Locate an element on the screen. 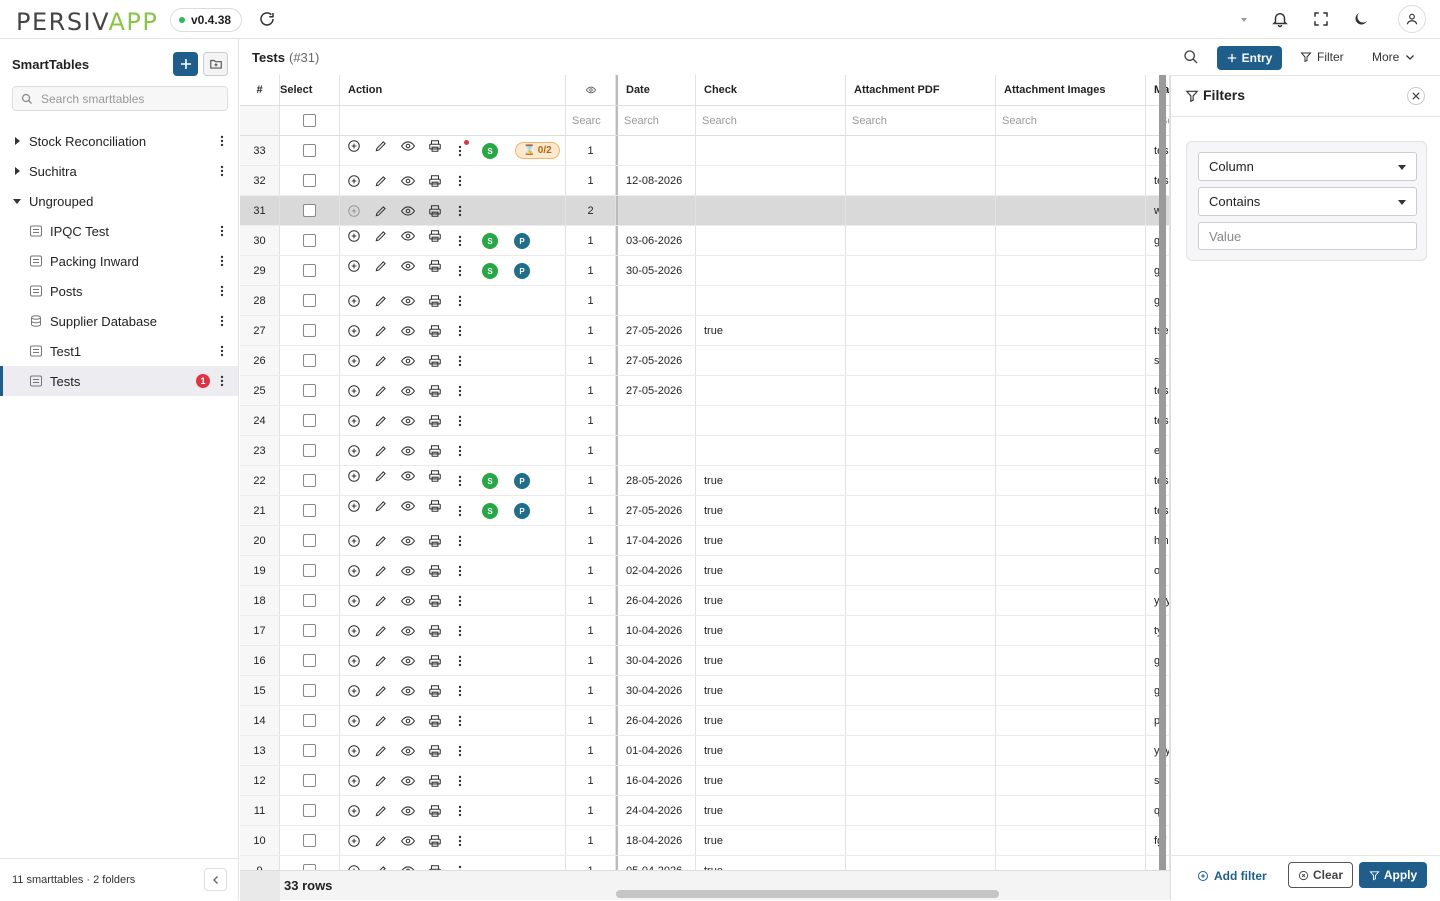 This screenshot has height=901, width=1440. column-select: Column is located at coordinates (1307, 166).